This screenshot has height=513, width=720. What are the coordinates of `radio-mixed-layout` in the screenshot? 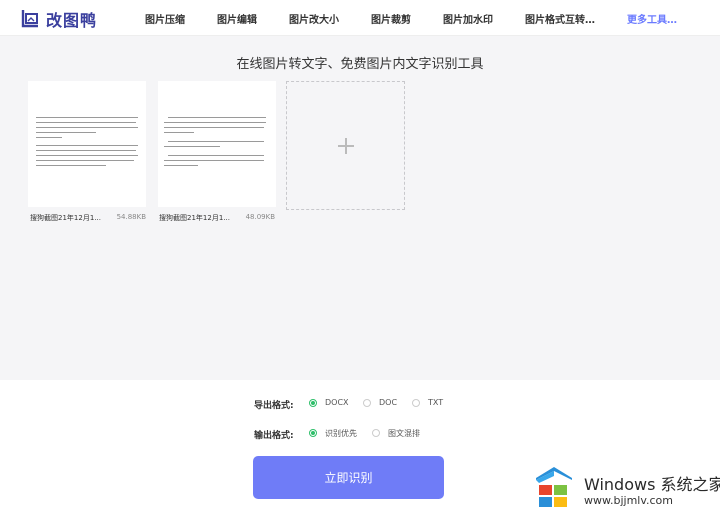 It's located at (376, 433).